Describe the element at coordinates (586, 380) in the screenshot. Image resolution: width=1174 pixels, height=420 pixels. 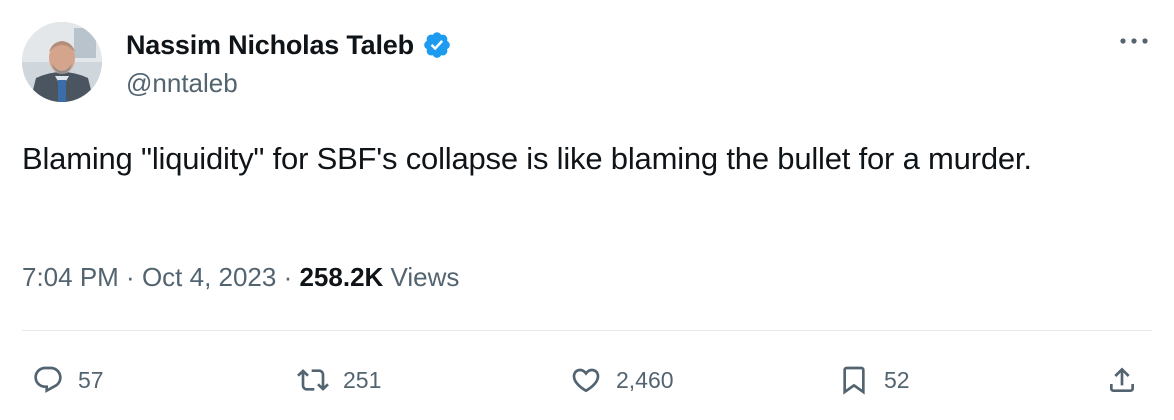
I see `heart-icon` at that location.